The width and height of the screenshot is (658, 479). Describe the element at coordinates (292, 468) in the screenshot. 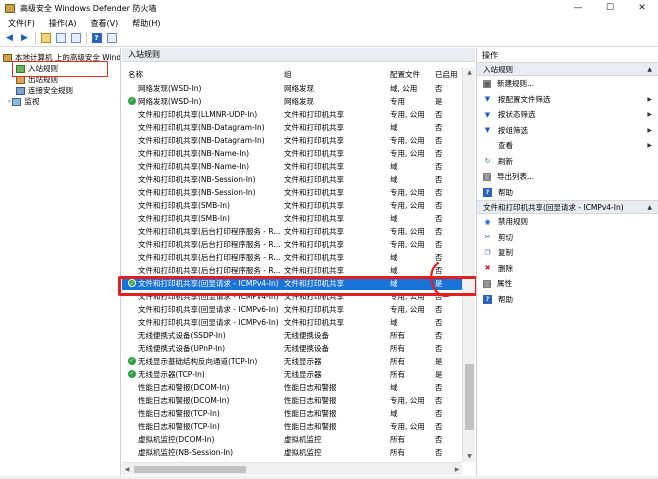

I see `horizontal-scrollbar: ◀ ▶` at that location.